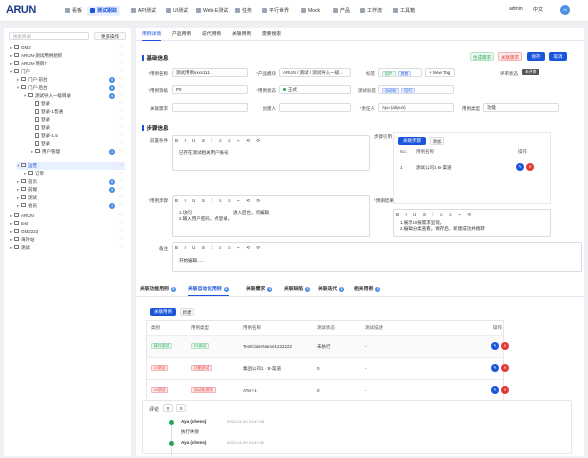  I want to click on tab-linked-bugs: 关联缺陷 1, so click(297, 291).